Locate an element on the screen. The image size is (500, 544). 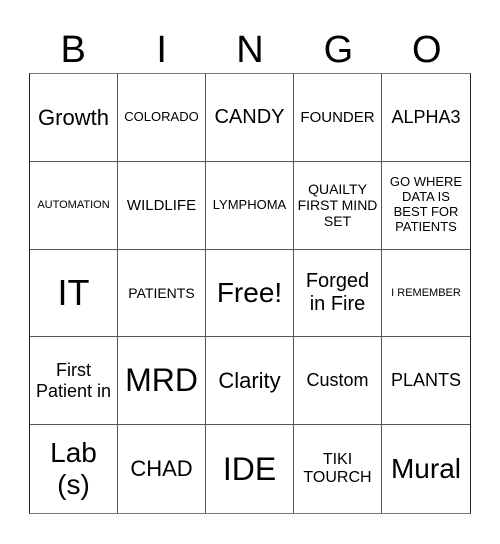
header-letter-o: O is located at coordinates (427, 50).